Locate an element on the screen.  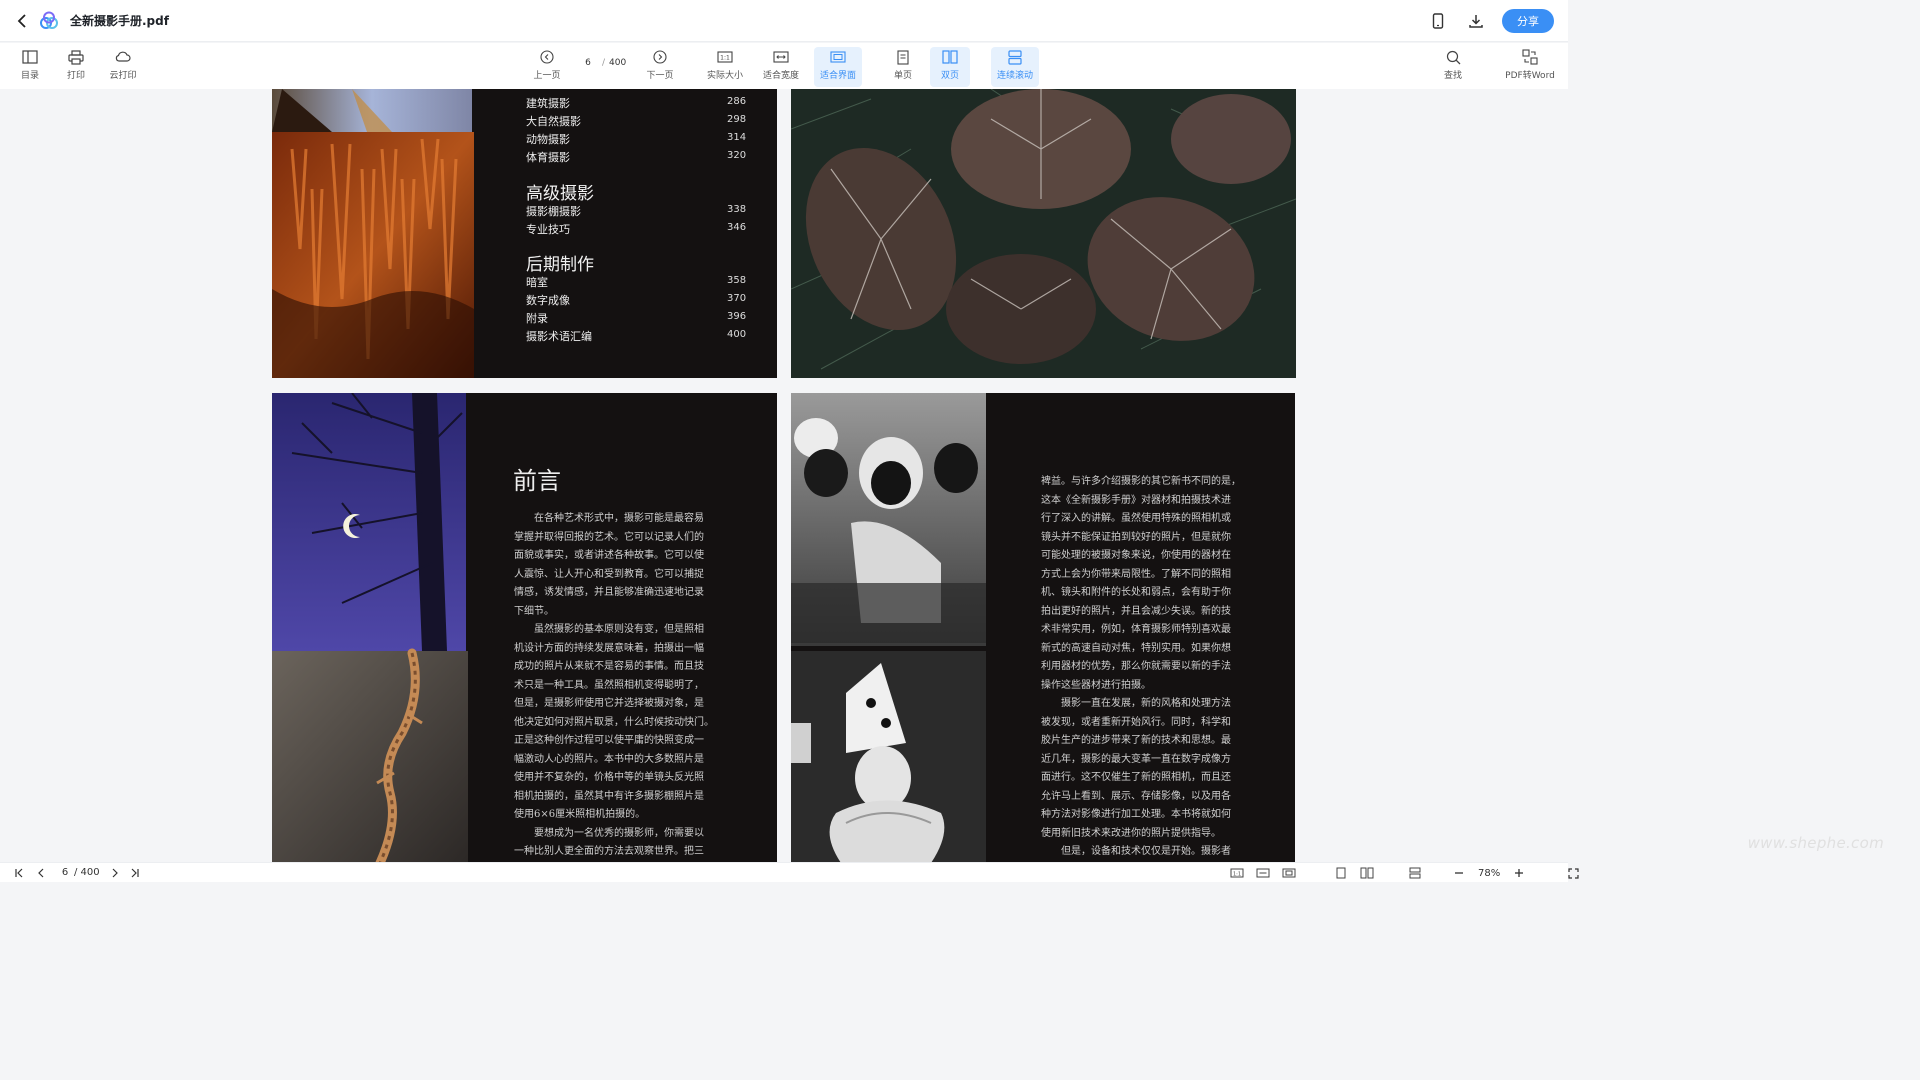
text-line: 人震惊、让人开心和受到教育。它可以捕捉 is located at coordinates (609, 574).